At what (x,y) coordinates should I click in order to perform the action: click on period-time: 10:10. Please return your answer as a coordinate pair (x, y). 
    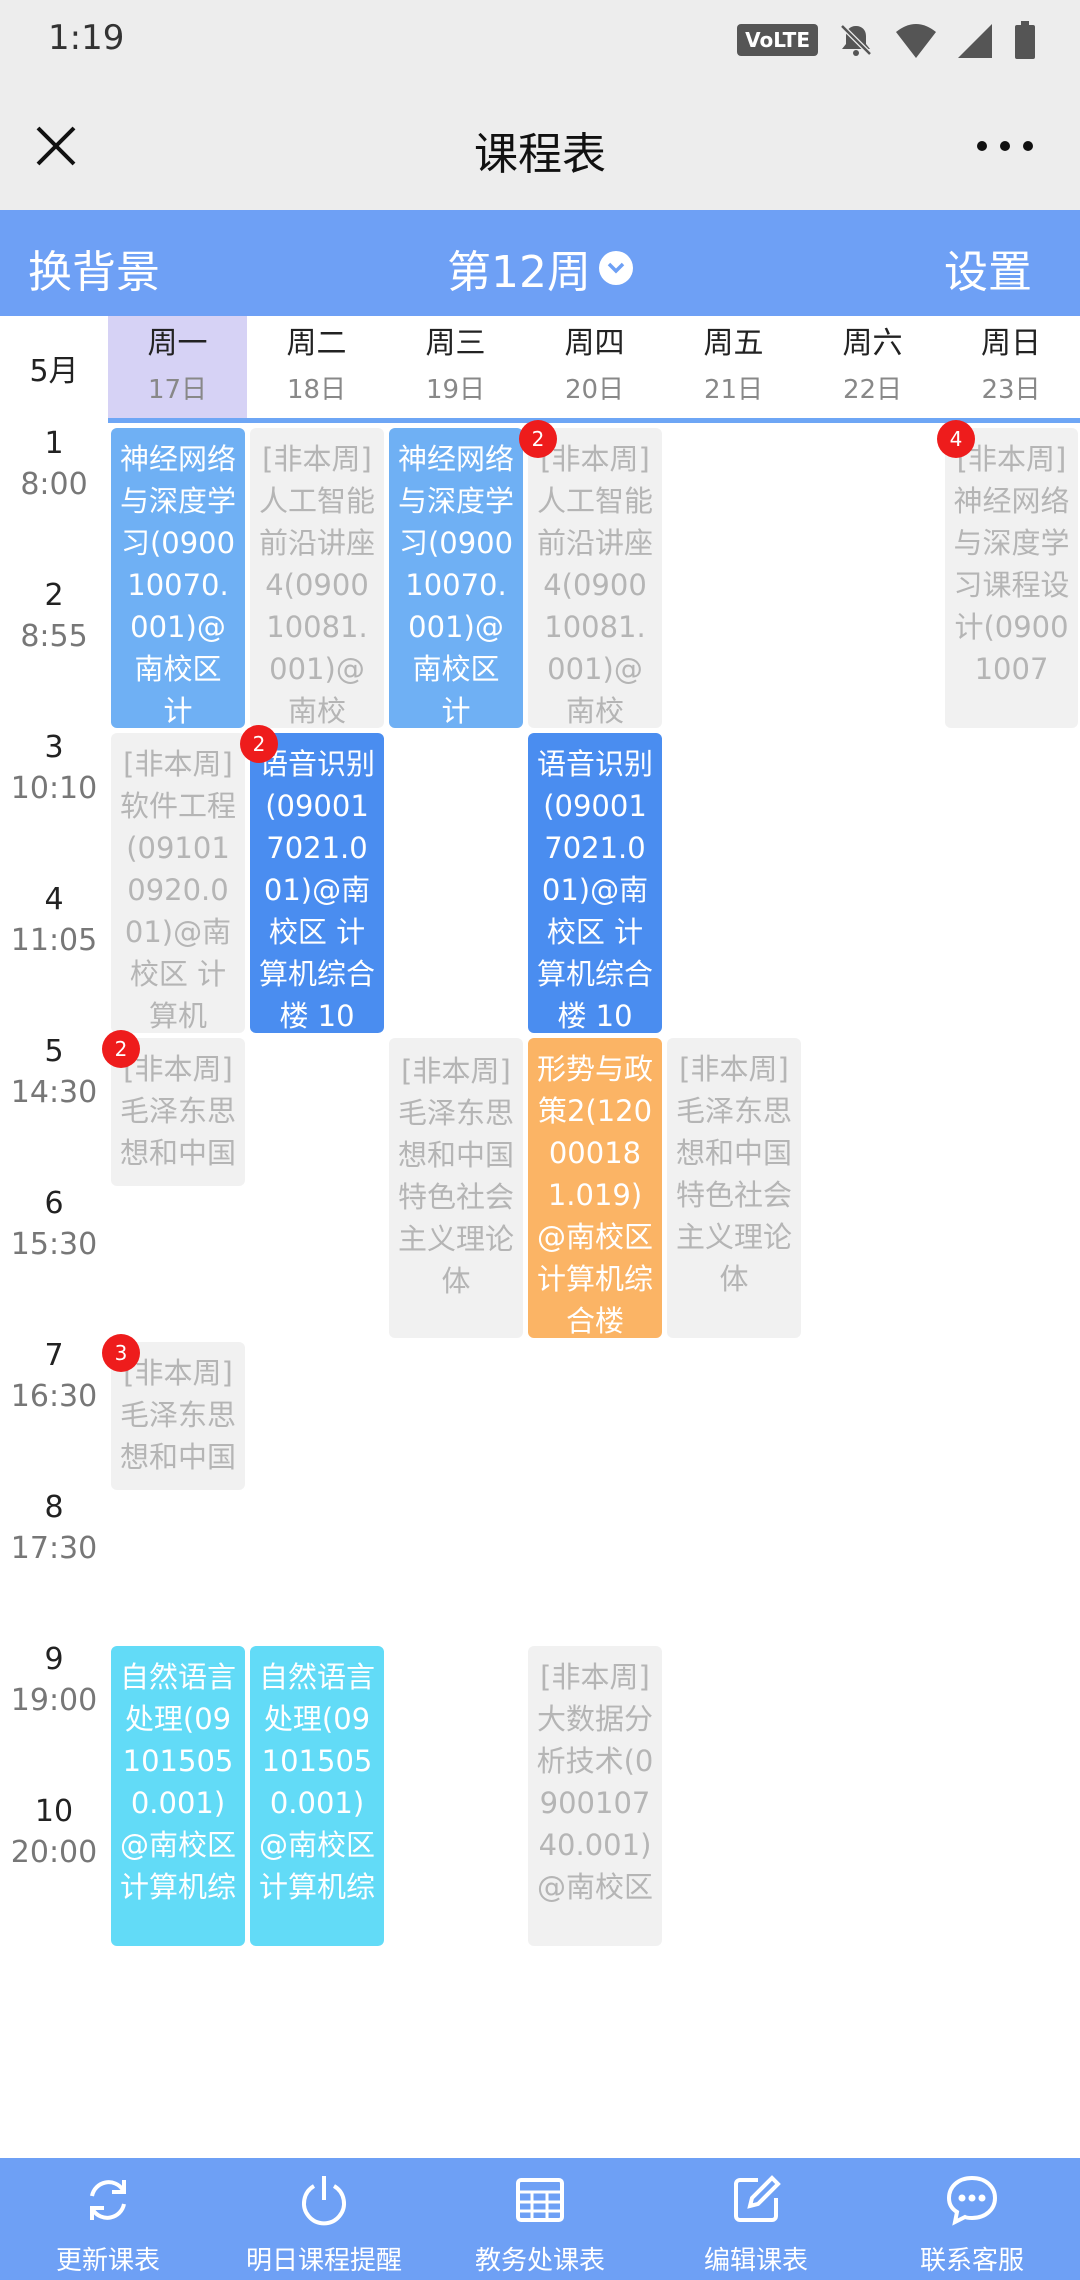
    Looking at the image, I should click on (54, 788).